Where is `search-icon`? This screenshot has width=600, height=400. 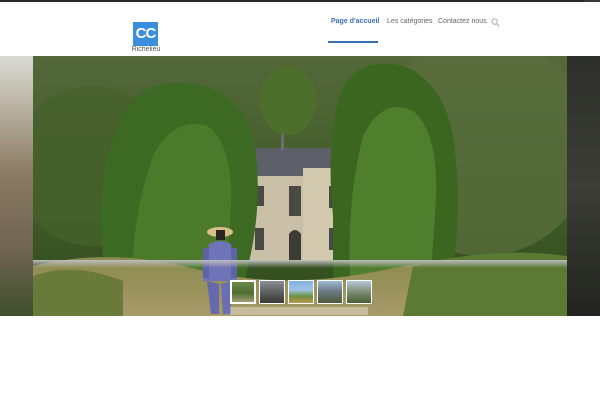
search-icon is located at coordinates (495, 22).